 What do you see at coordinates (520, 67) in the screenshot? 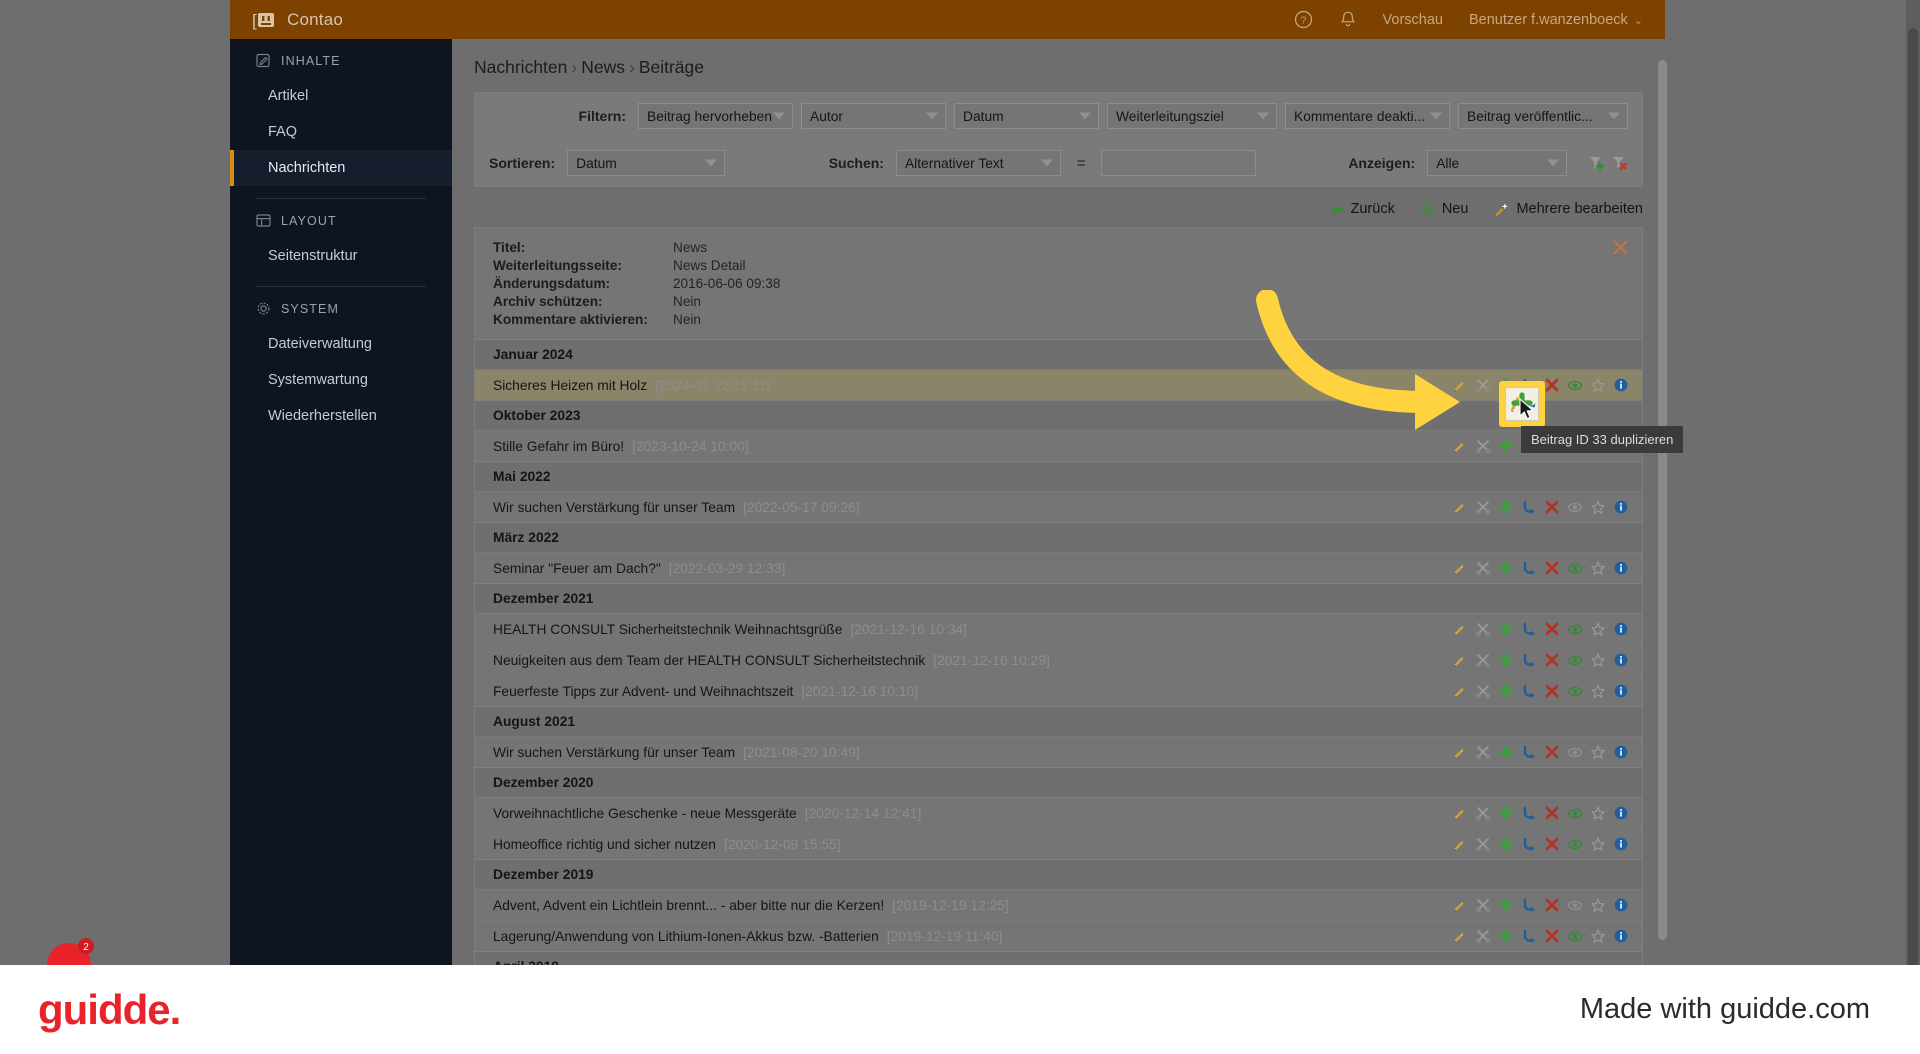
I see `breadcrumb-part-1: Nachrichten` at bounding box center [520, 67].